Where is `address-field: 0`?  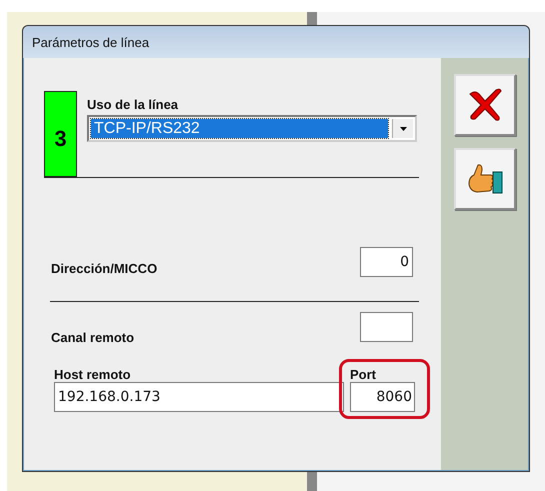
address-field: 0 is located at coordinates (386, 262).